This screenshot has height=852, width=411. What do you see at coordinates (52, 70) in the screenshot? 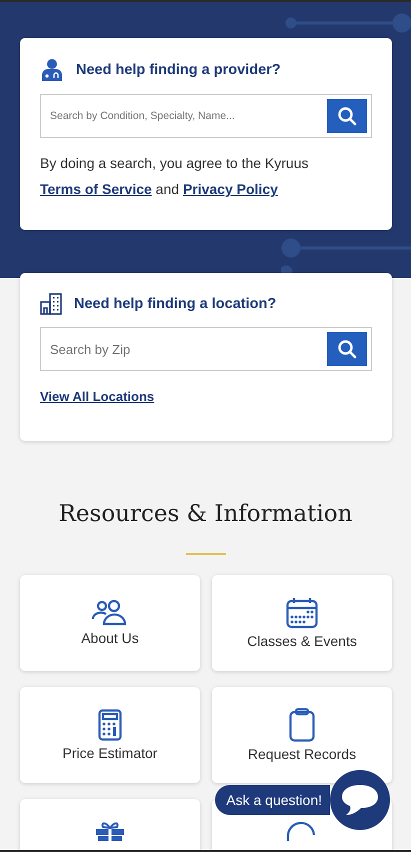
I see `doctor-icon` at bounding box center [52, 70].